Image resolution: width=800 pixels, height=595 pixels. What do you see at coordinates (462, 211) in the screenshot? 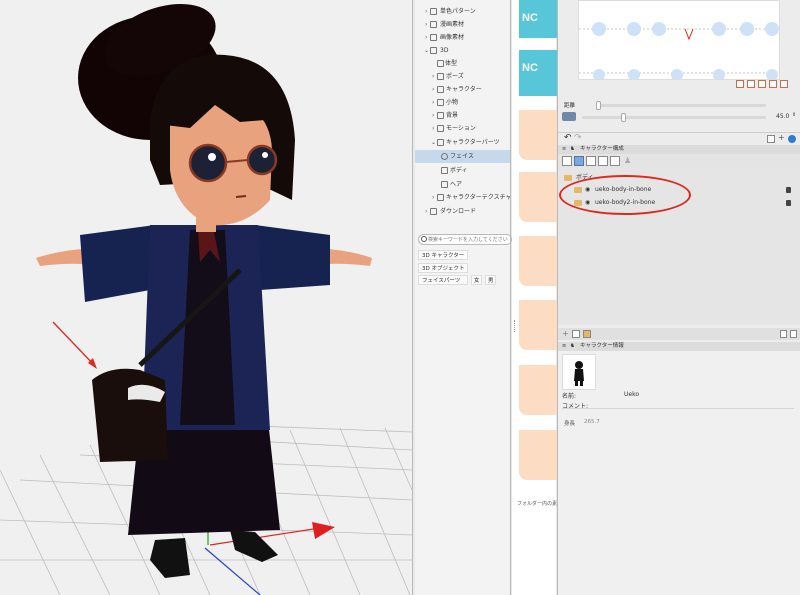
I see `tree-item-download: › ダウンロード` at bounding box center [462, 211].